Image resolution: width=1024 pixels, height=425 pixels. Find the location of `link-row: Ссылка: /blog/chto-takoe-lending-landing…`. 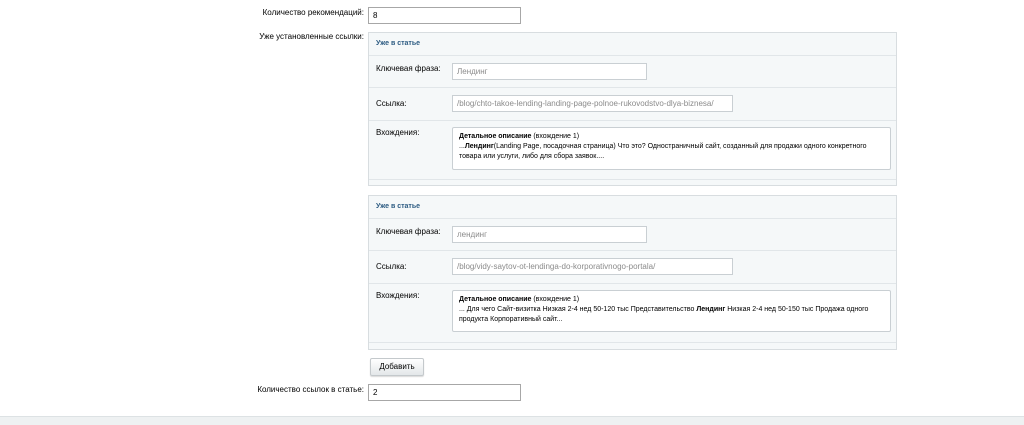

link-row: Ссылка: /blog/chto-takoe-lending-landing… is located at coordinates (632, 104).